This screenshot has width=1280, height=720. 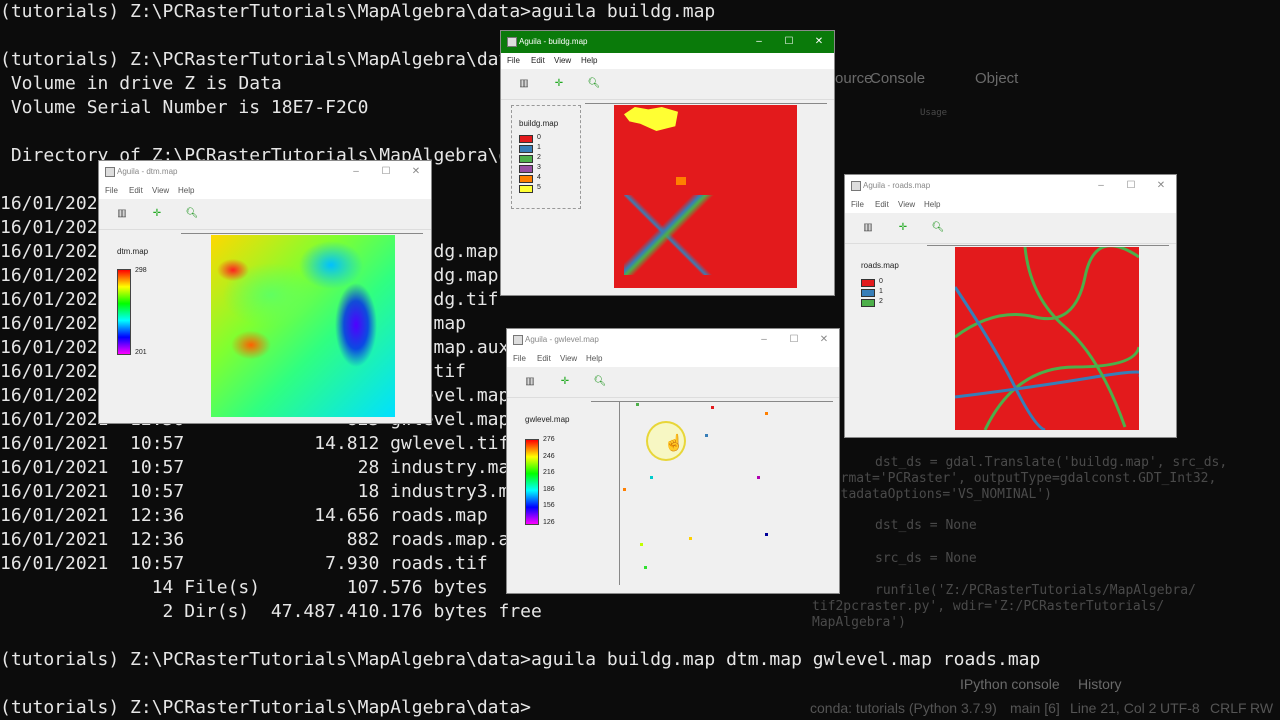 What do you see at coordinates (549, 506) in the screenshot?
I see `legend-tick: 156` at bounding box center [549, 506].